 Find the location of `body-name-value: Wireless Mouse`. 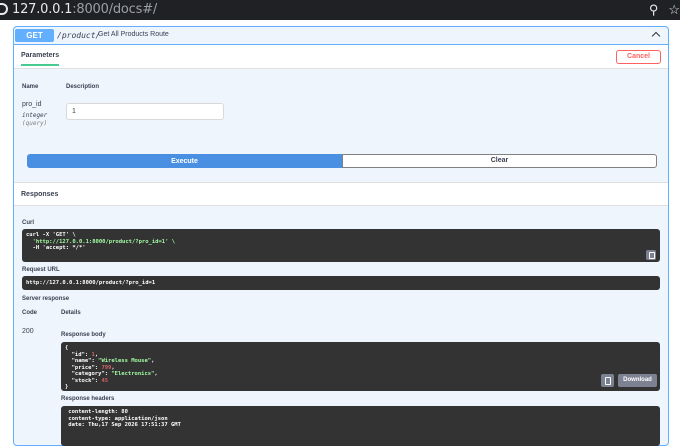

body-name-value: Wireless Mouse is located at coordinates (124, 361).